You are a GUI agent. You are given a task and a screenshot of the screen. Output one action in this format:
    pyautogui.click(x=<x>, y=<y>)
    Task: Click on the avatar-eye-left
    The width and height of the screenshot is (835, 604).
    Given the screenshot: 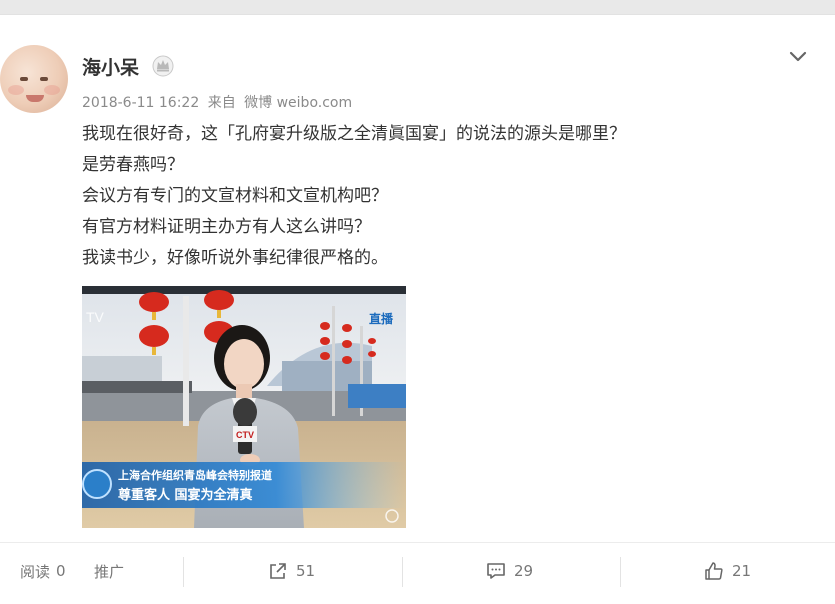 What is the action you would take?
    pyautogui.click(x=24, y=79)
    